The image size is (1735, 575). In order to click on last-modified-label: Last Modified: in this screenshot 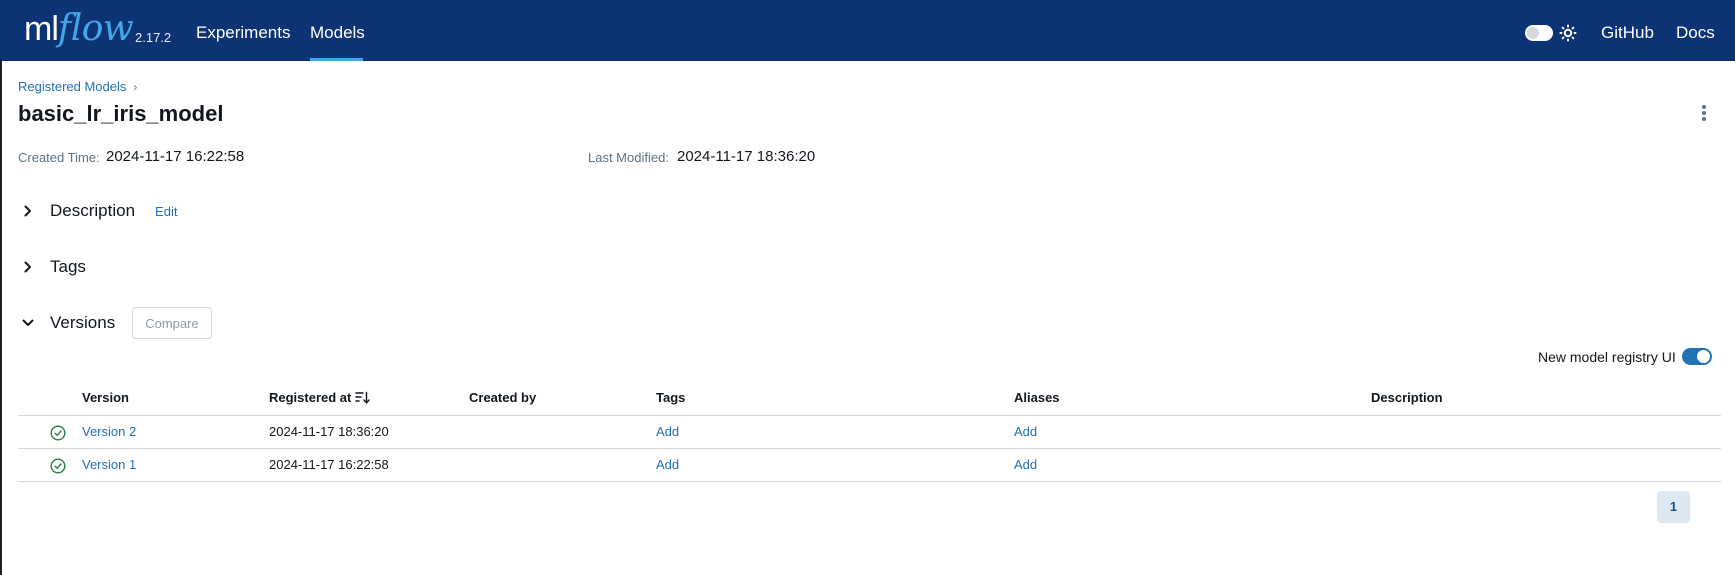, I will do `click(628, 157)`.